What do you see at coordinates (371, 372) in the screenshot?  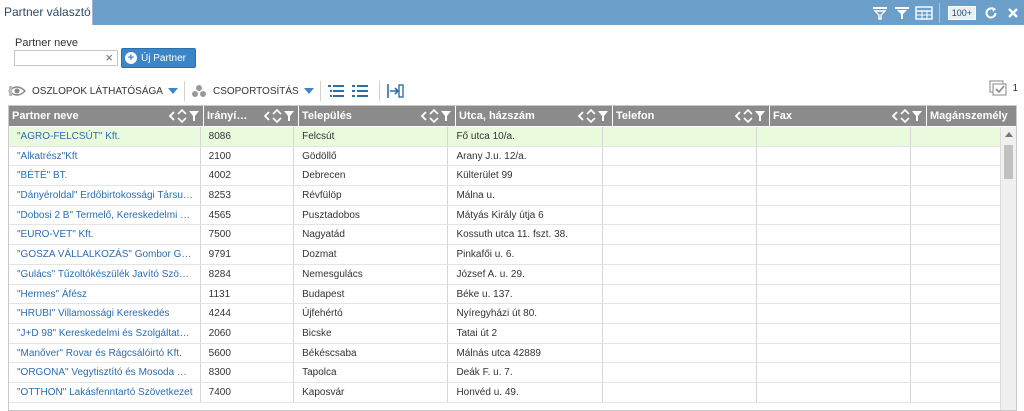 I see `cell-city: Tapolca` at bounding box center [371, 372].